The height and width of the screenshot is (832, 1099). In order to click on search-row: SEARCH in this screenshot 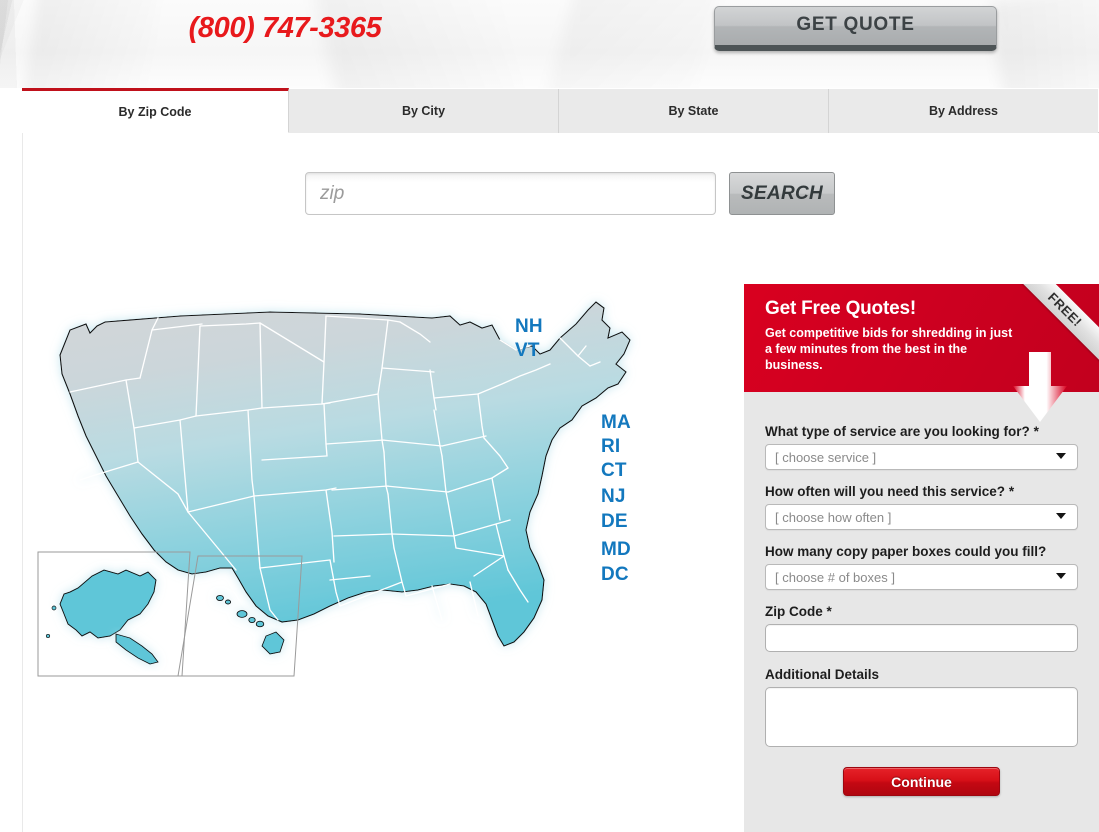, I will do `click(570, 193)`.